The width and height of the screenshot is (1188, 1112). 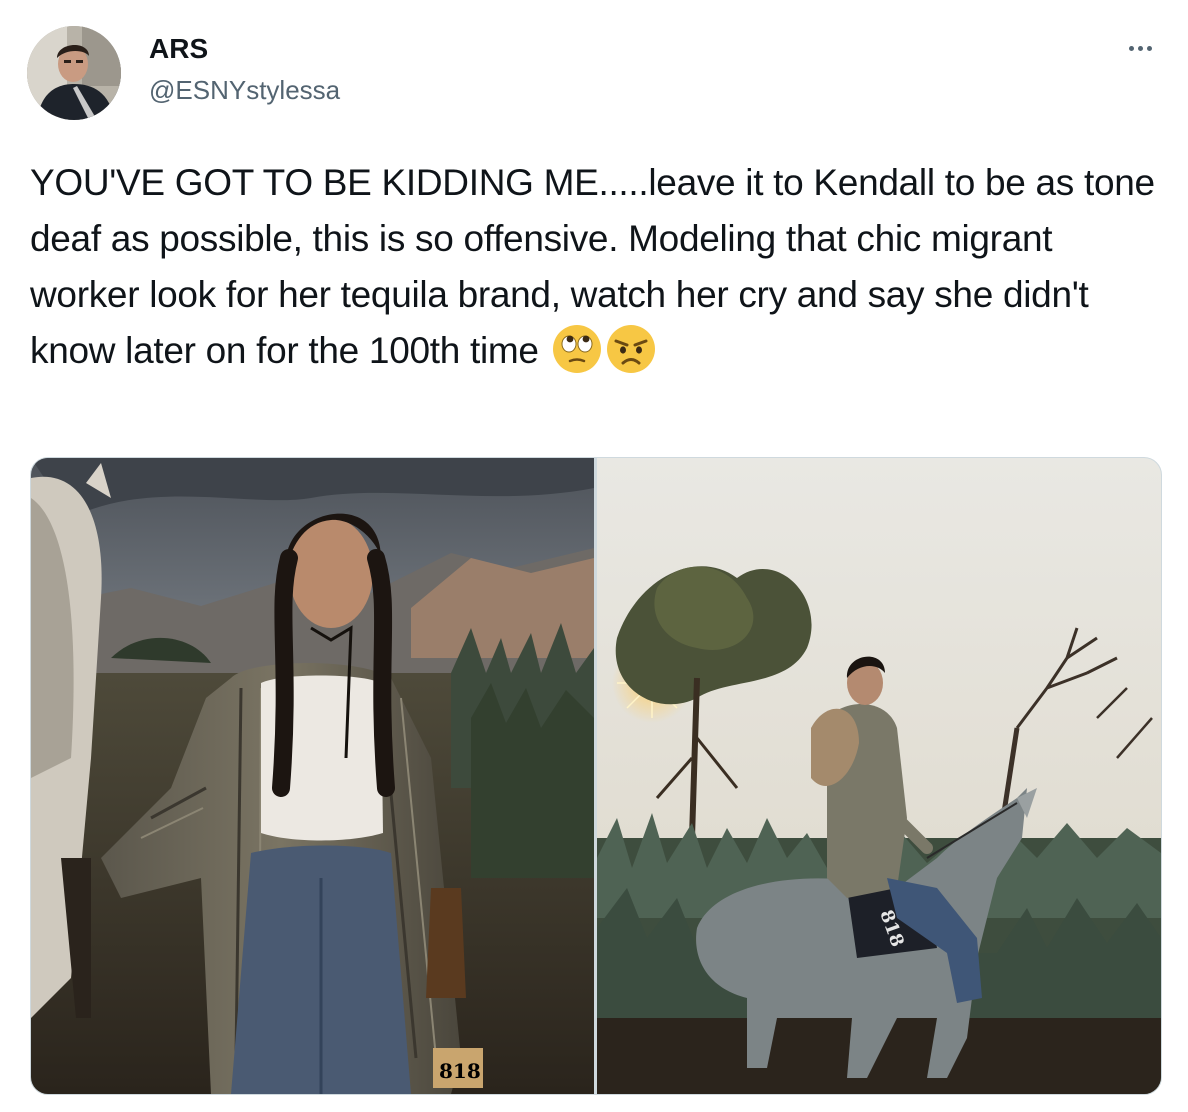 I want to click on author-handle: @ESNYstylessa, so click(x=244, y=90).